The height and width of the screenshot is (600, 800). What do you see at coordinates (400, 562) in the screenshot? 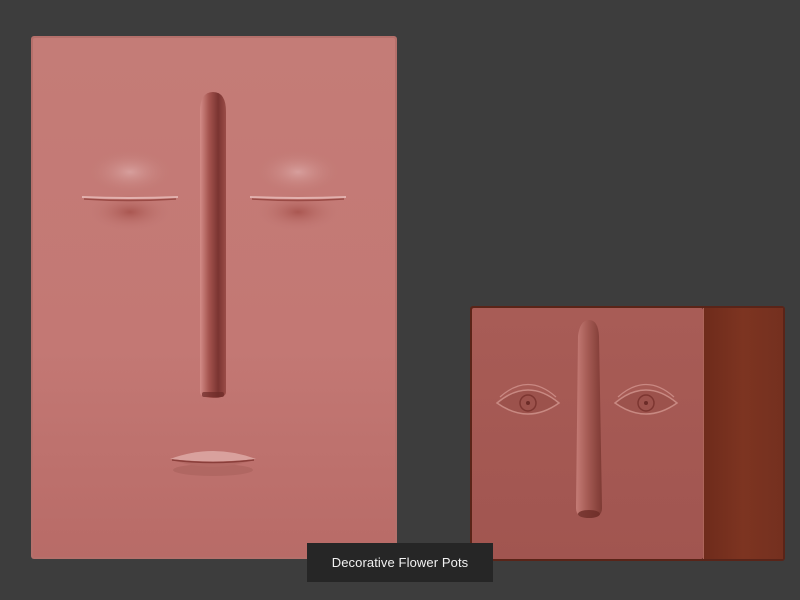
I see `image-caption: Decorative Flower Pots` at bounding box center [400, 562].